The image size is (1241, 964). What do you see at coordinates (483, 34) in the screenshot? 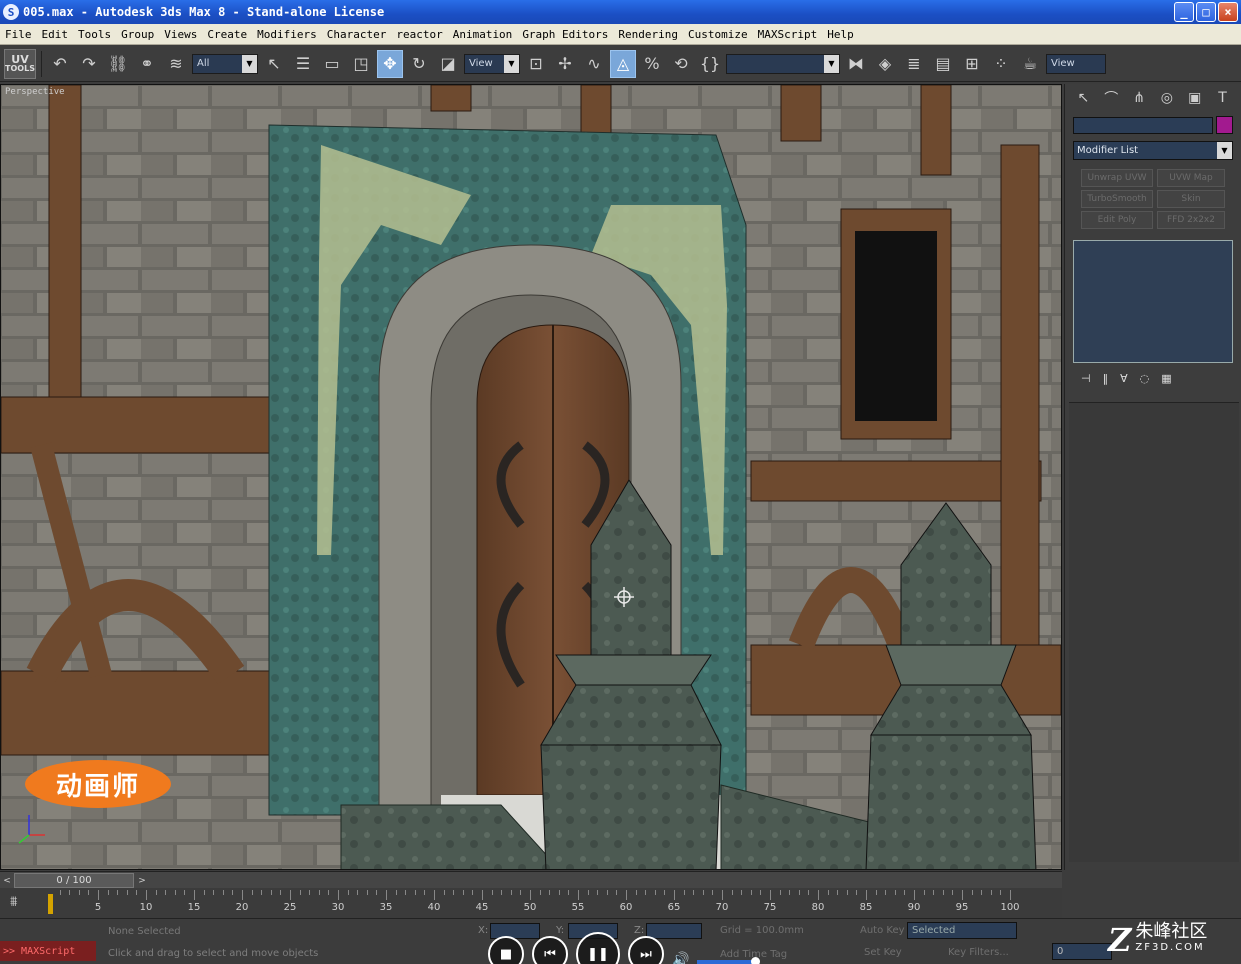
I see `menu-animation: Animation` at bounding box center [483, 34].